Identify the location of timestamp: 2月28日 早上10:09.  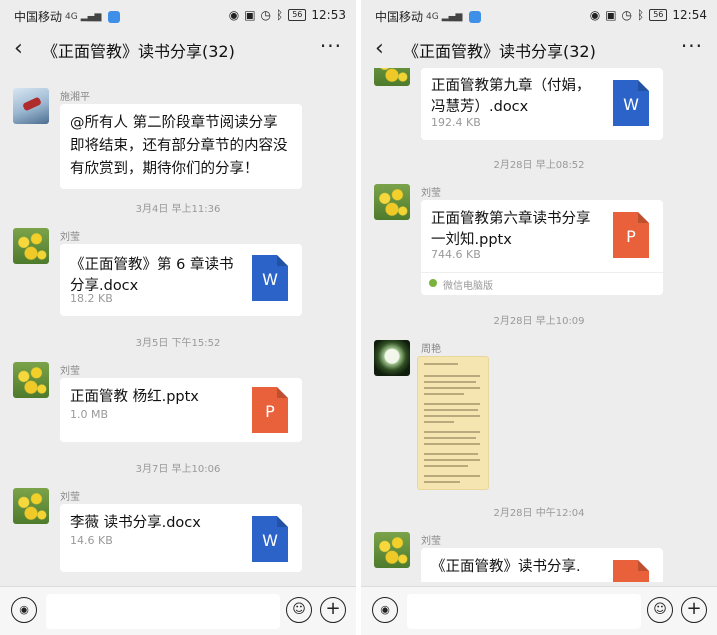
(539, 321).